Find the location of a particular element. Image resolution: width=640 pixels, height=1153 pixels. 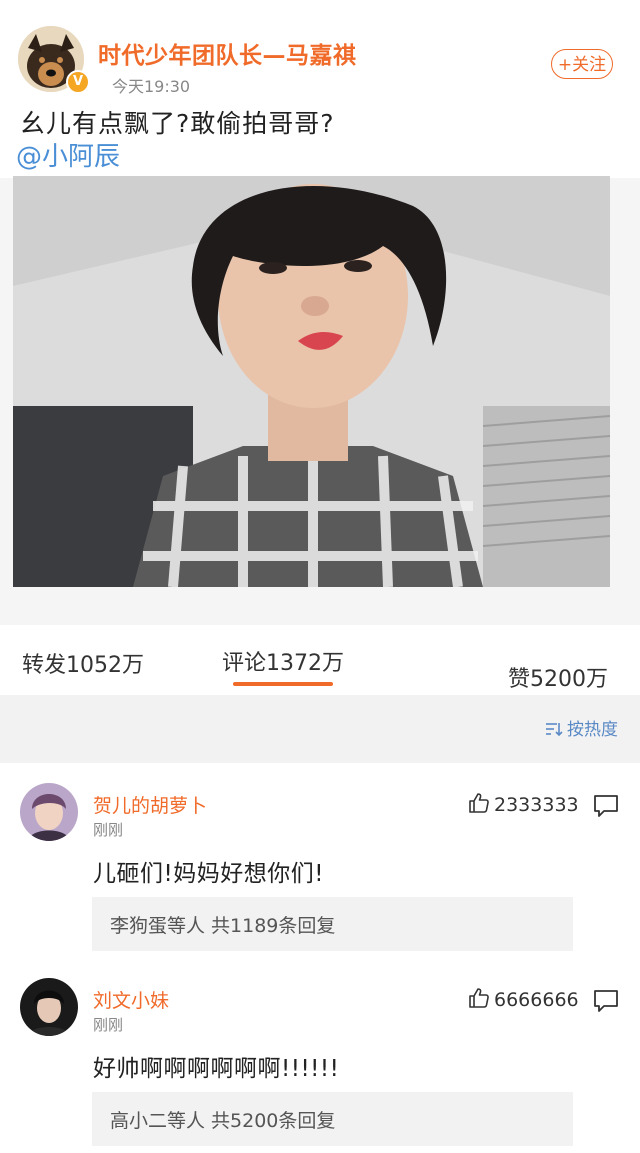

verified-badge-icon: V is located at coordinates (78, 82).